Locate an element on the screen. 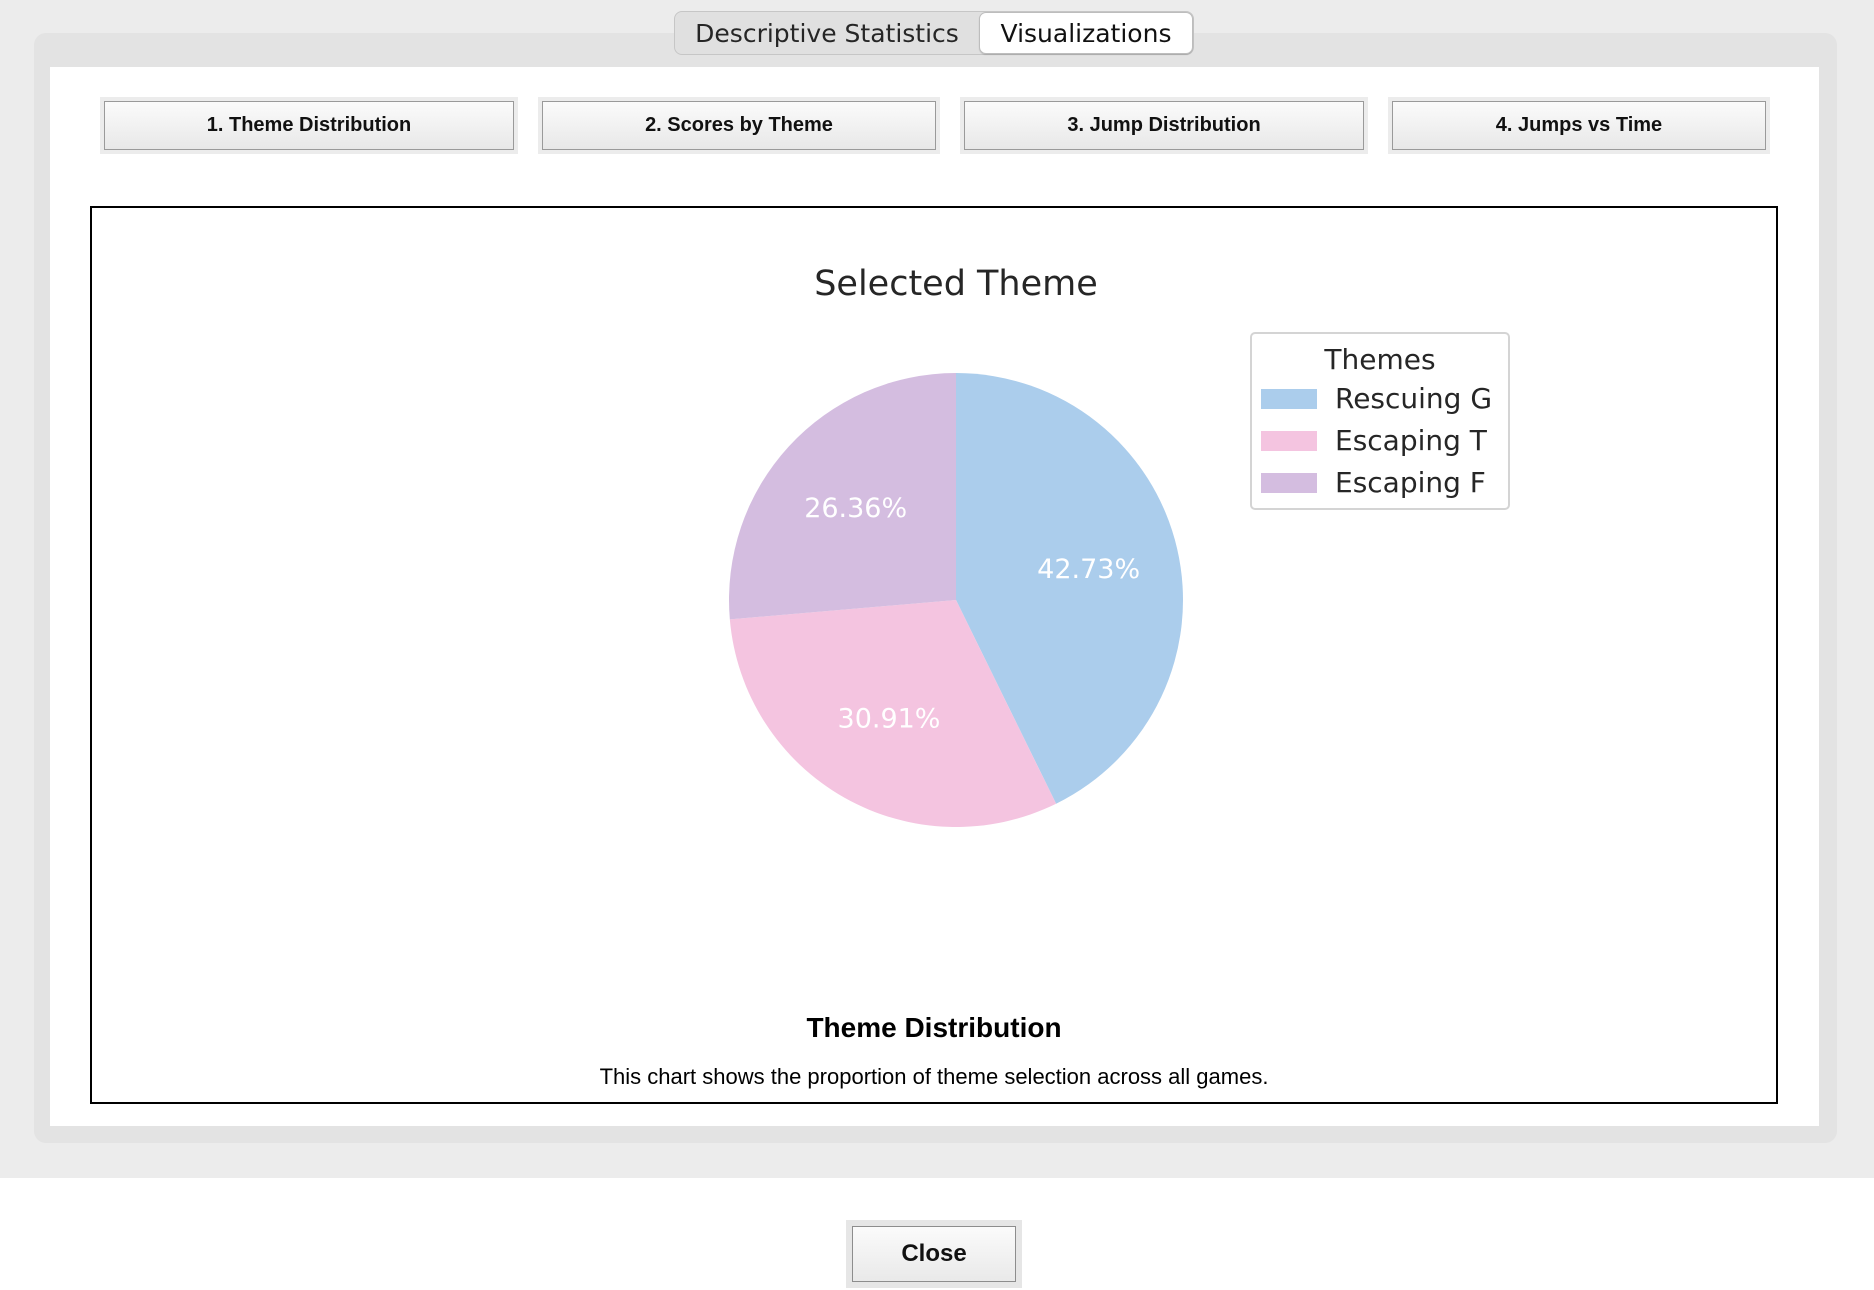 This screenshot has height=1290, width=1874. pie-slice-label: 30.91% is located at coordinates (889, 719).